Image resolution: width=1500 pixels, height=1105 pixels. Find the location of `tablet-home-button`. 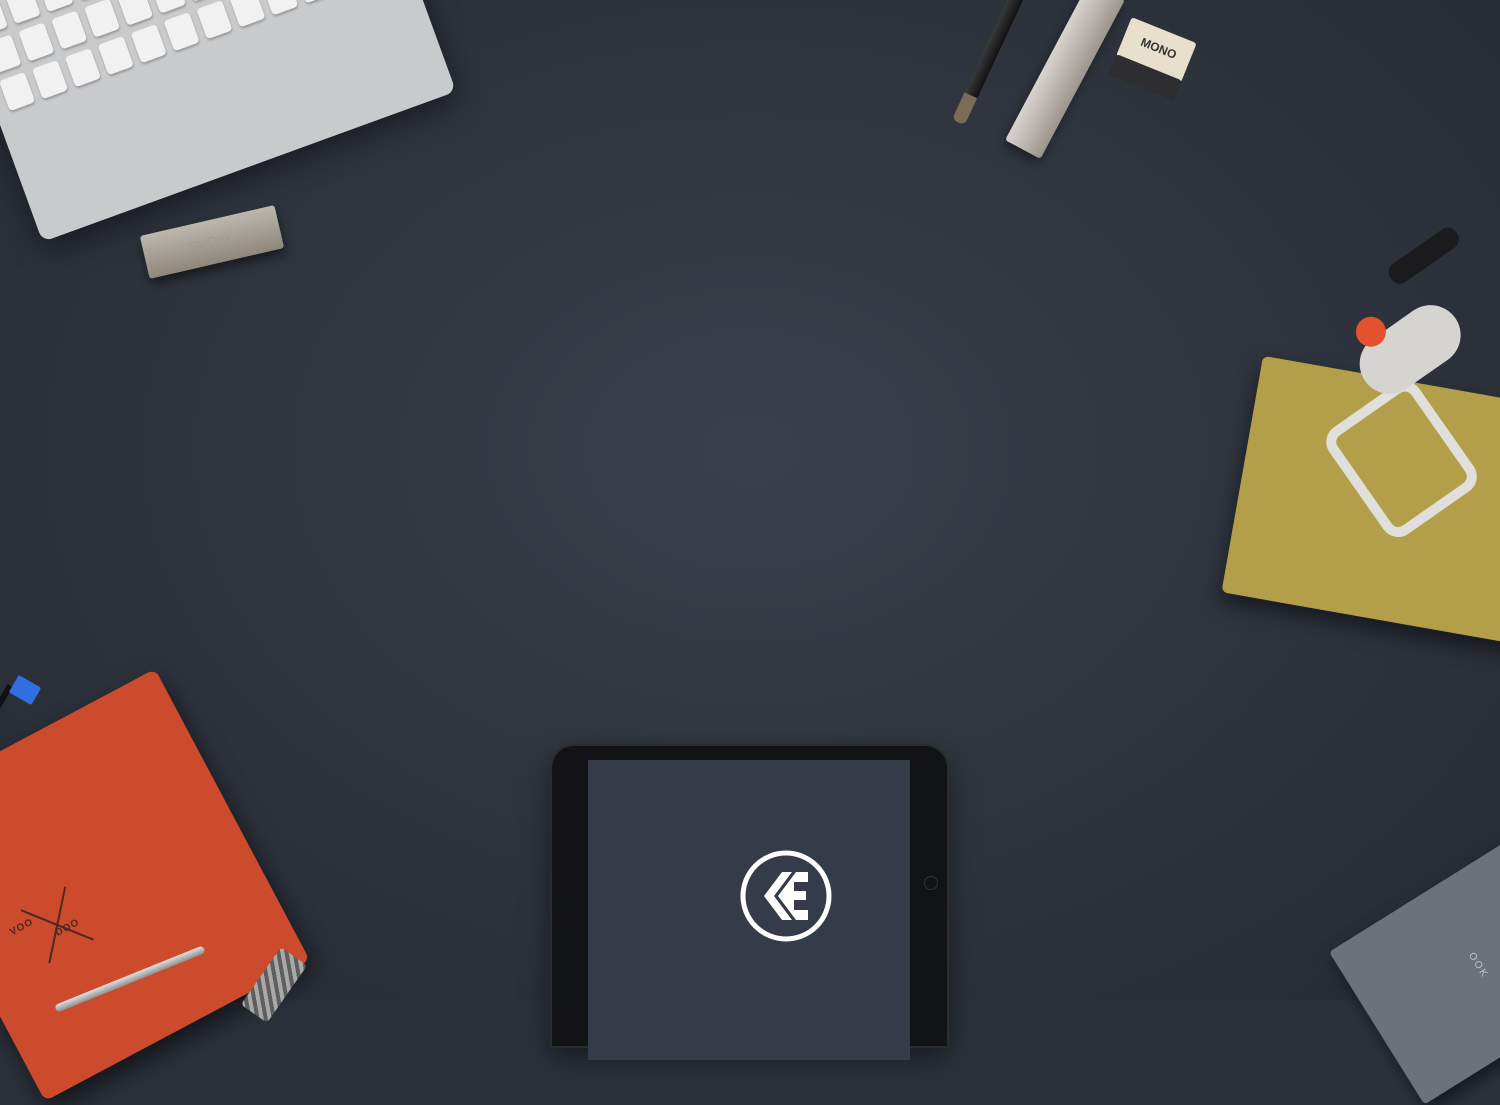

tablet-home-button is located at coordinates (931, 883).